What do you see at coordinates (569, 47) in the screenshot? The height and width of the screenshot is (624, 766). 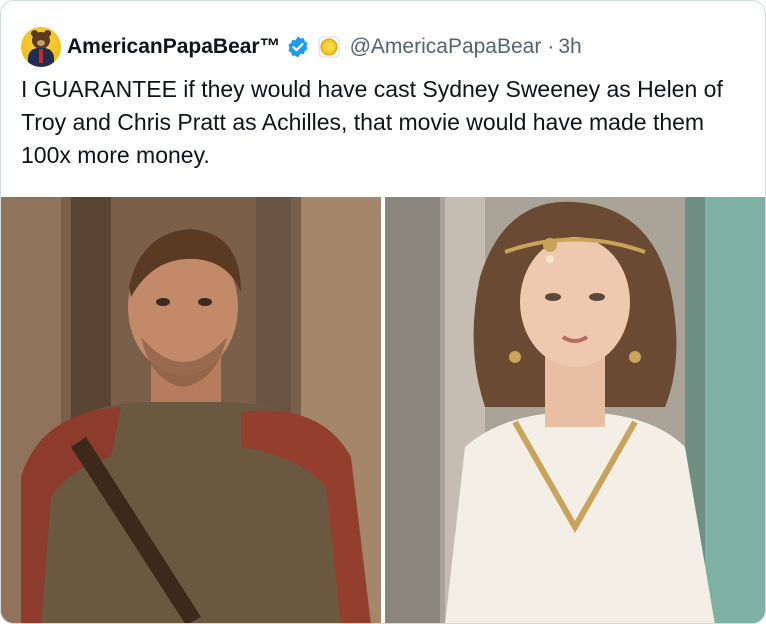 I see `tweet-timestamp: 3h` at bounding box center [569, 47].